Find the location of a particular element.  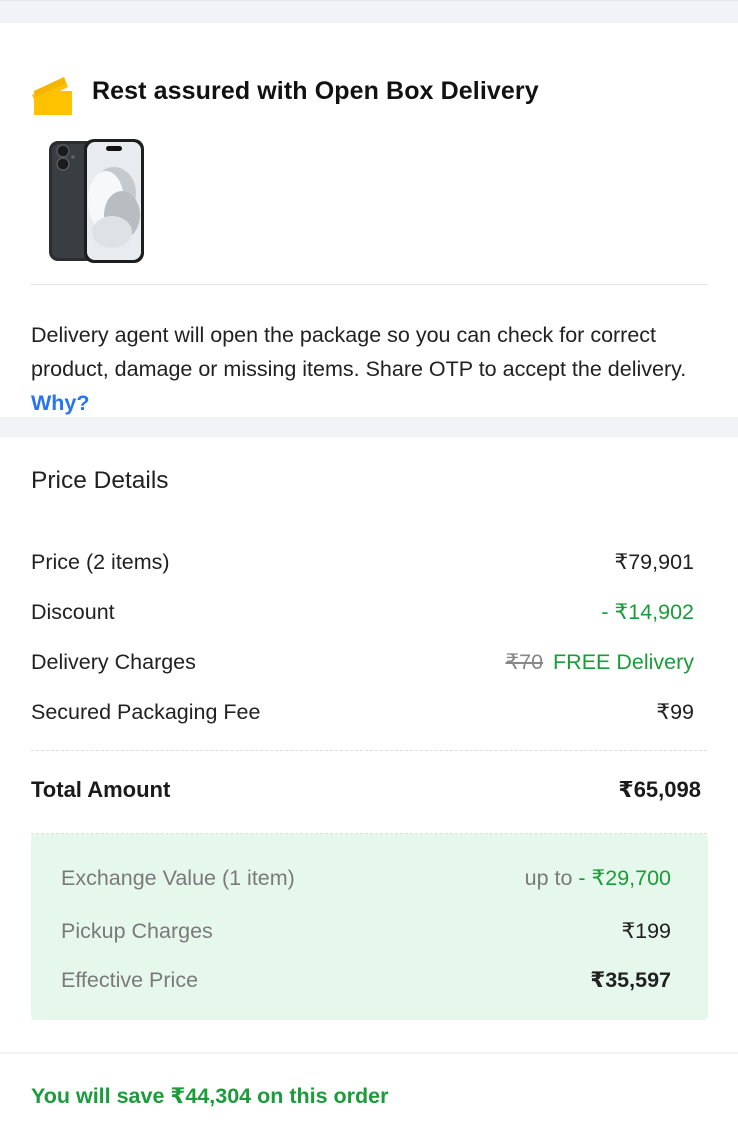

pickup-charges-row: Pickup Charges ₹199 is located at coordinates (366, 931).